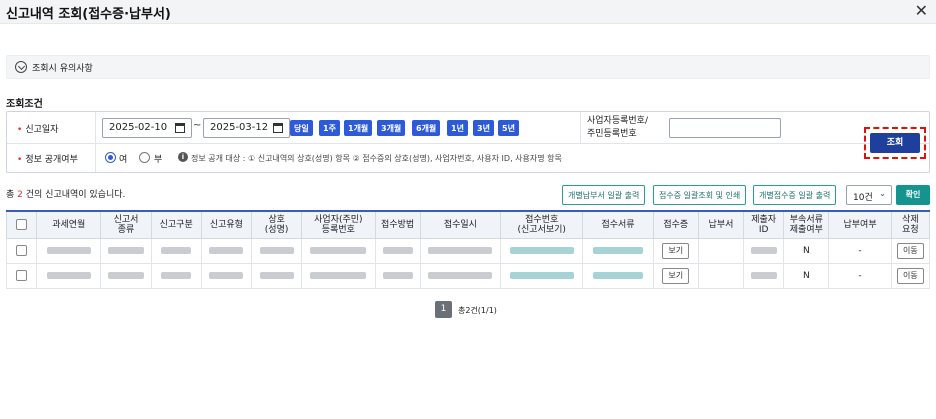  What do you see at coordinates (38, 130) in the screenshot?
I see `report-date-label: • 신고일자` at bounding box center [38, 130].